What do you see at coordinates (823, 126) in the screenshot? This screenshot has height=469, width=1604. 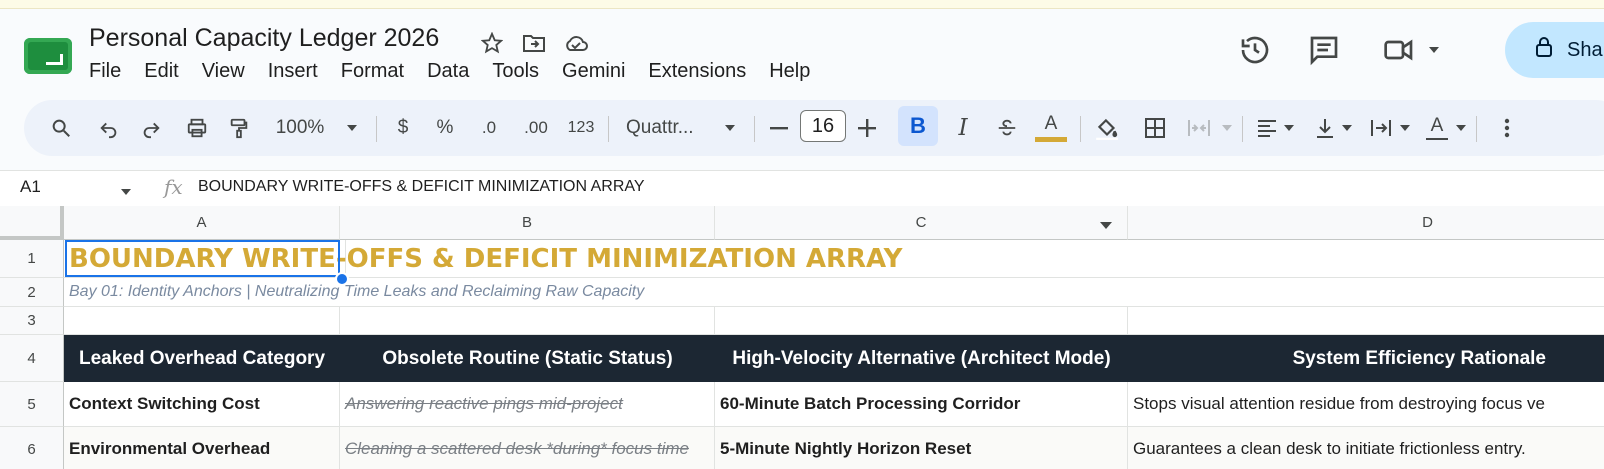 I see `font-size-input: 16` at bounding box center [823, 126].